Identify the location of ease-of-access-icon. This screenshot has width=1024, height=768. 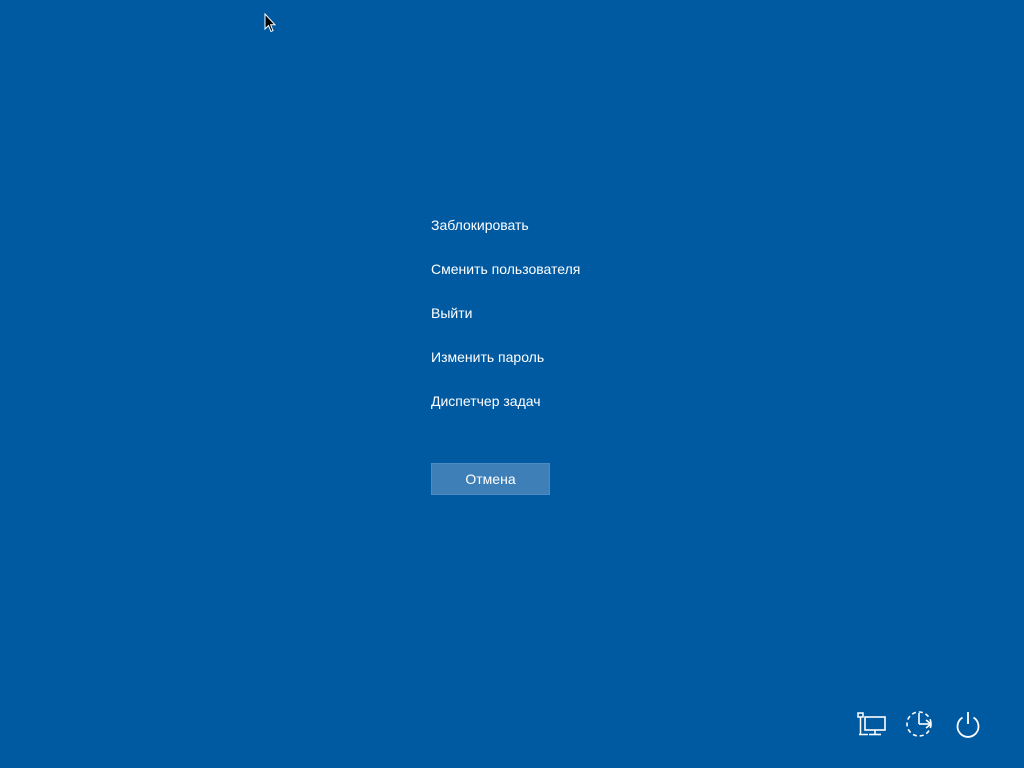
(919, 724).